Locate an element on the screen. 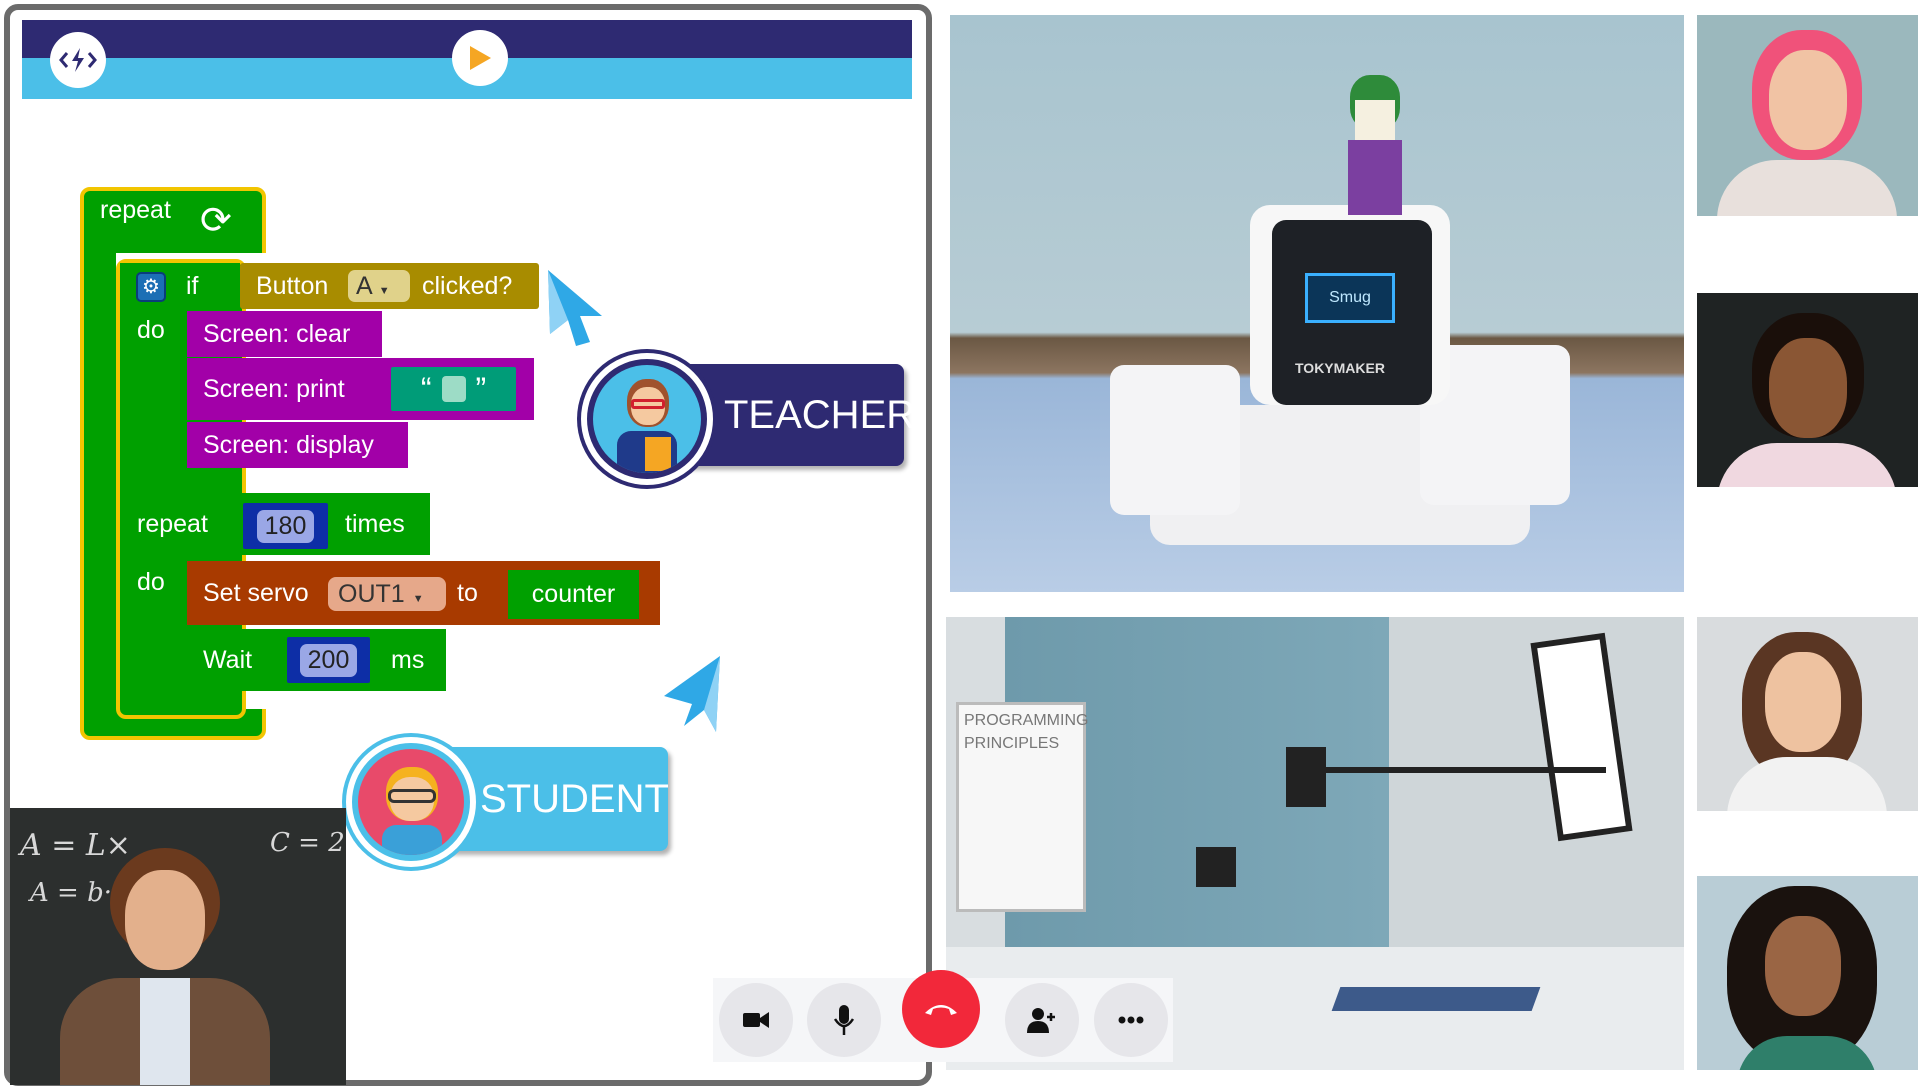 This screenshot has width=1930, height=1088. button-dropdown: A ▼ is located at coordinates (379, 286).